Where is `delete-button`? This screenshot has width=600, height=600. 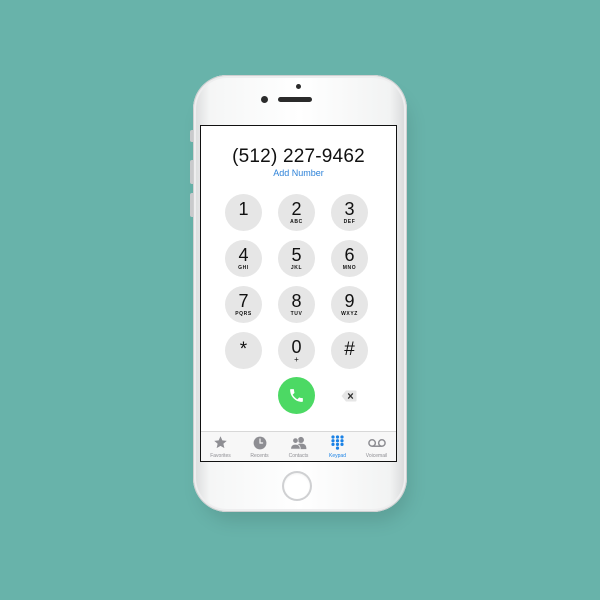 delete-button is located at coordinates (349, 395).